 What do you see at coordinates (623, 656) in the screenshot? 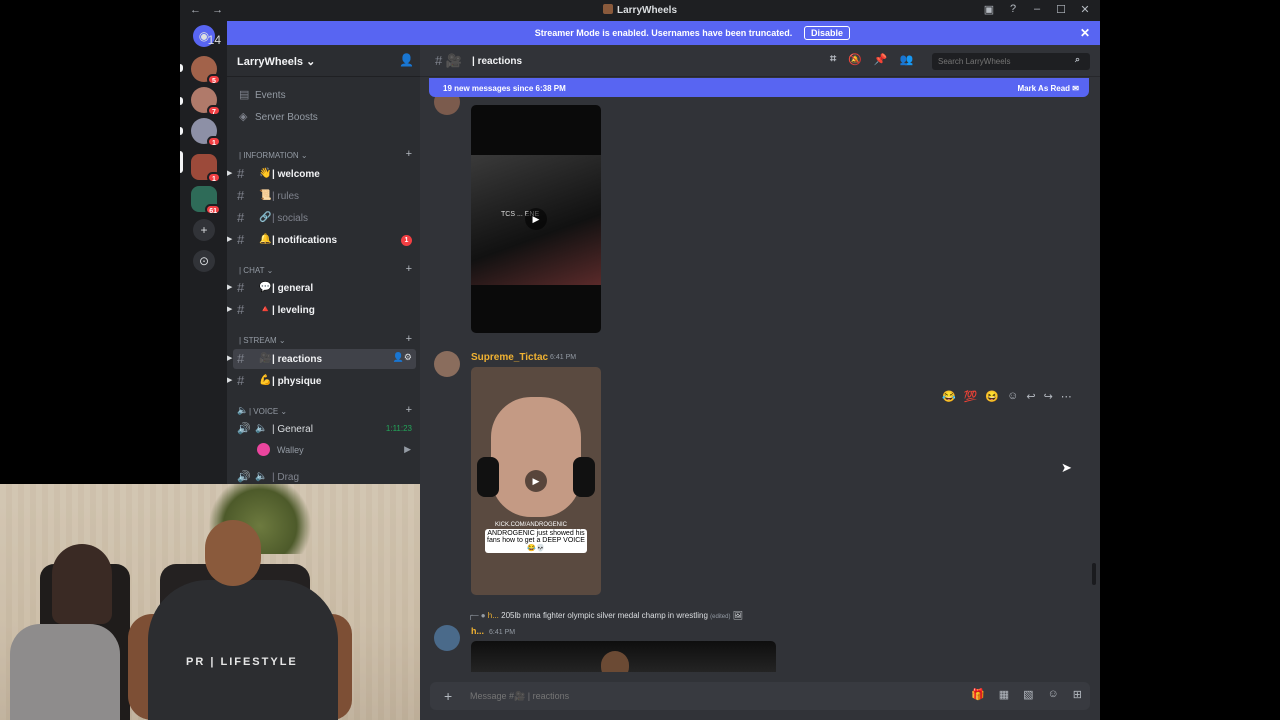
I see `video-embed` at bounding box center [623, 656].